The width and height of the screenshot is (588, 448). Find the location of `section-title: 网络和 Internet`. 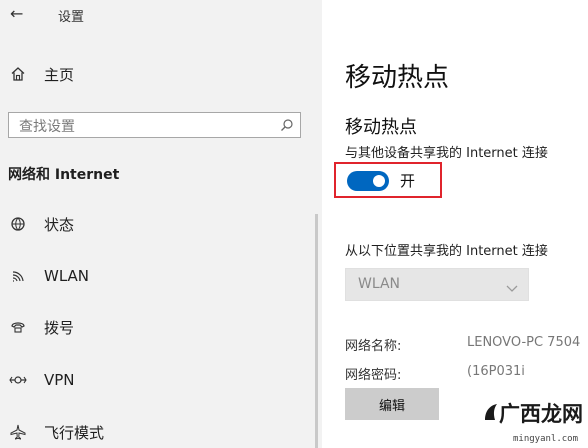

section-title: 网络和 Internet is located at coordinates (64, 175).